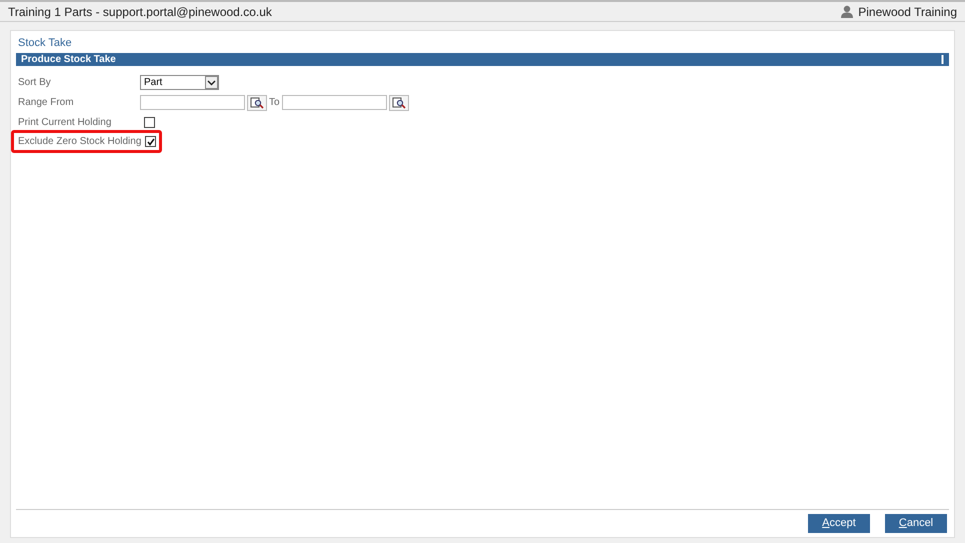 The height and width of the screenshot is (543, 965). Describe the element at coordinates (274, 103) in the screenshot. I see `field-label: To` at that location.